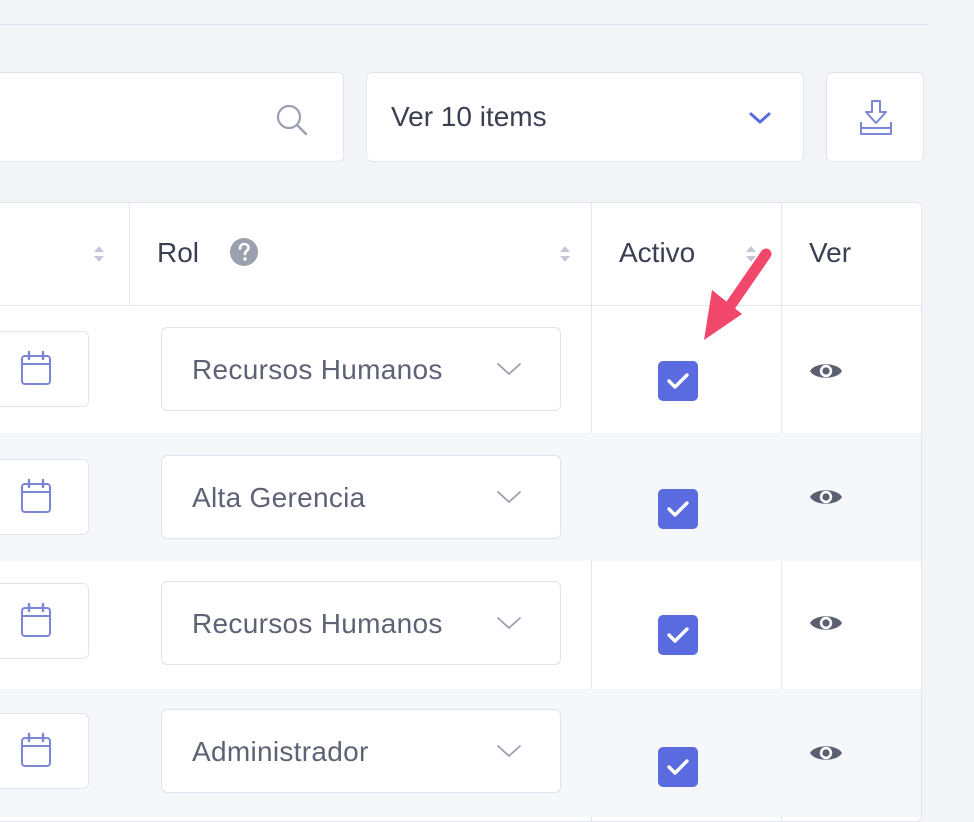  I want to click on header-ver: Ver, so click(830, 252).